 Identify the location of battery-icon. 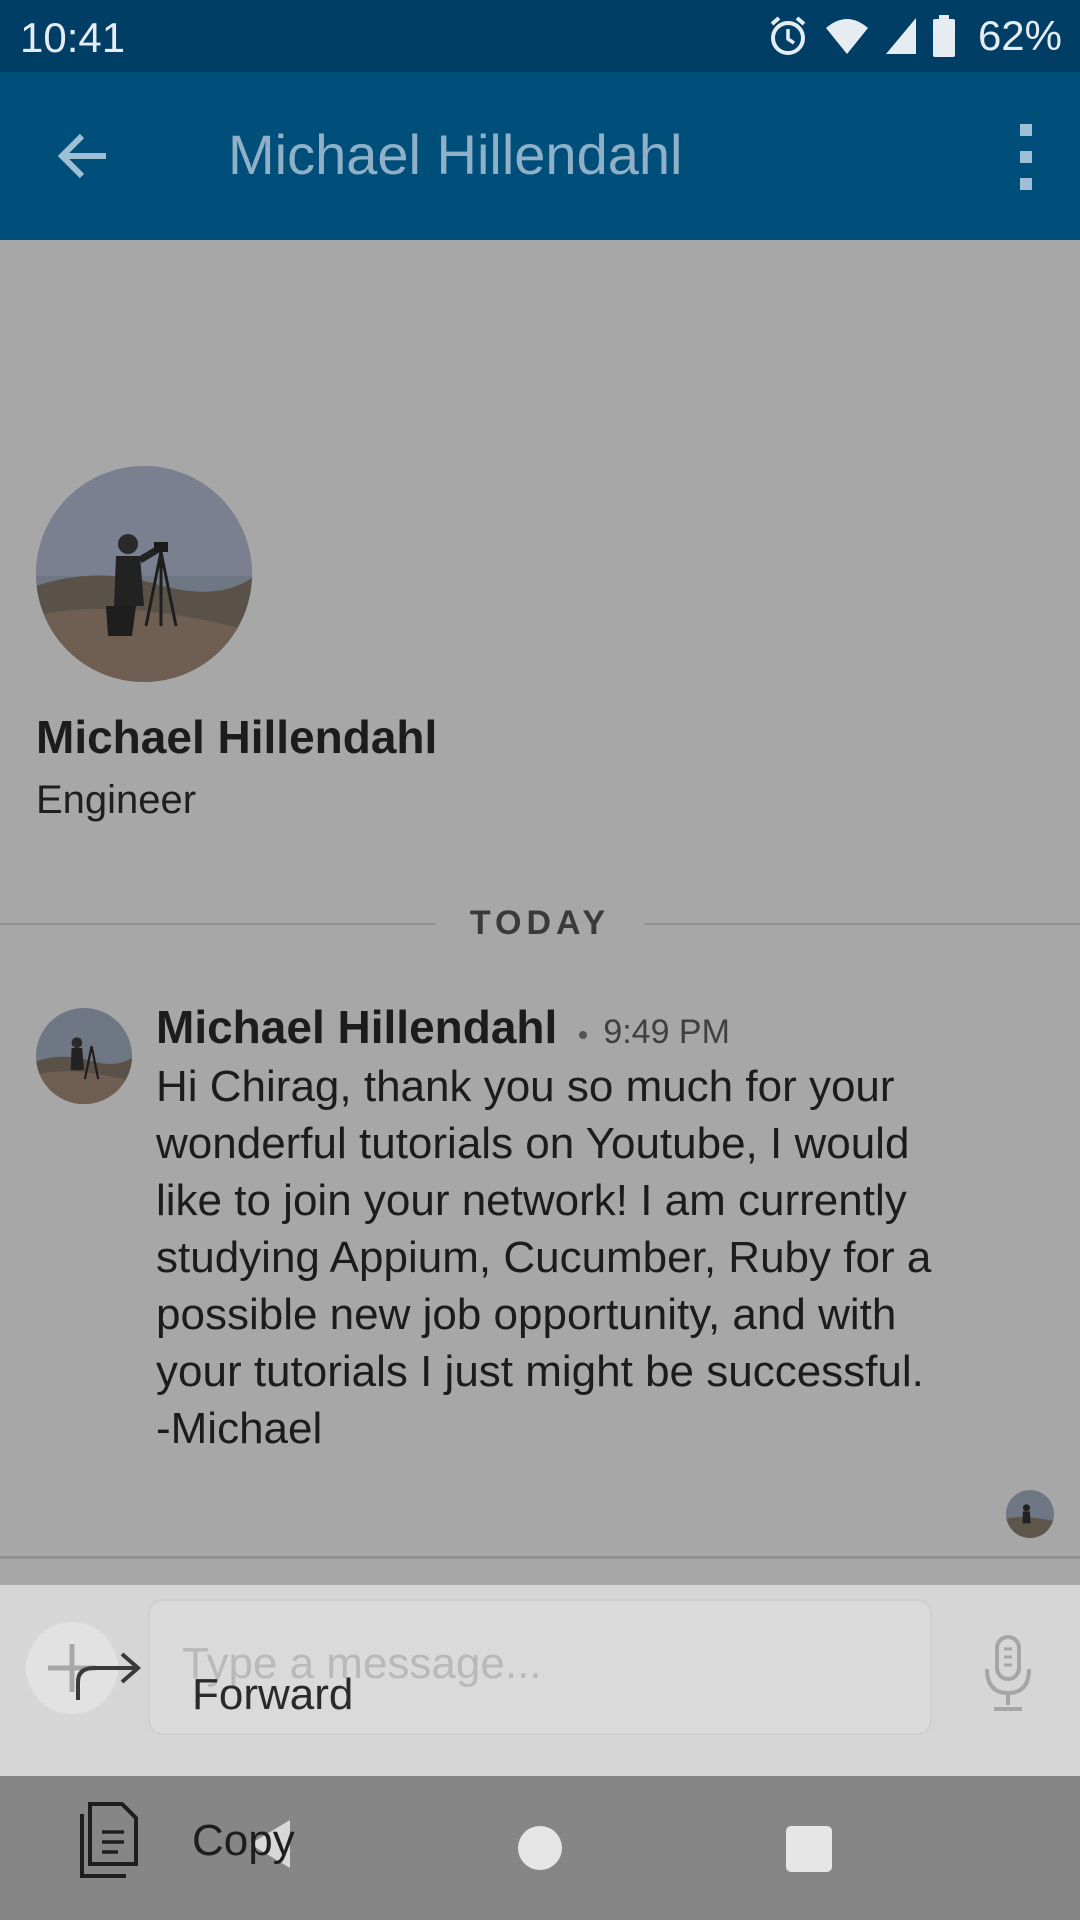
(943, 36).